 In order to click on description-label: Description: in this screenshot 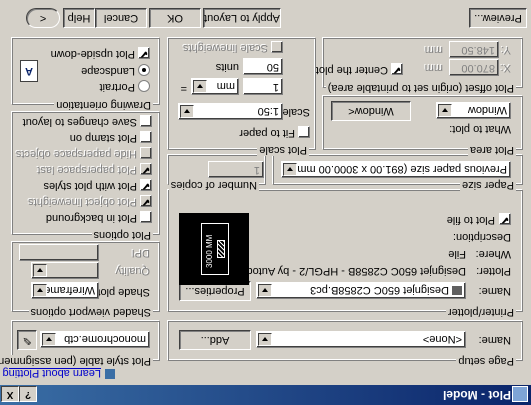, I will do `click(481, 237)`.